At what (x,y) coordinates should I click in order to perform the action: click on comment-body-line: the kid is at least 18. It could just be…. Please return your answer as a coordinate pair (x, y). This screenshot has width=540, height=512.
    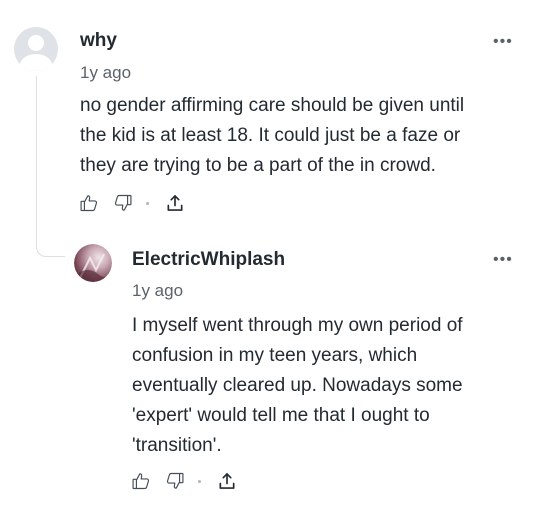
    Looking at the image, I should click on (270, 135).